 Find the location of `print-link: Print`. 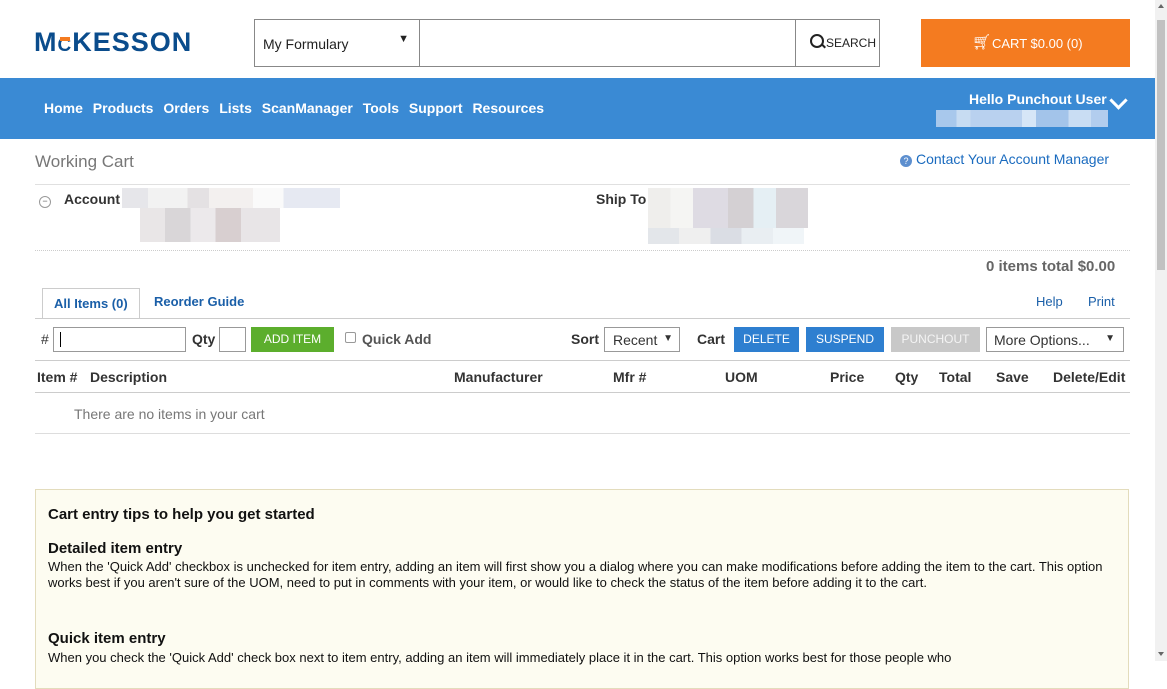

print-link: Print is located at coordinates (1101, 301).